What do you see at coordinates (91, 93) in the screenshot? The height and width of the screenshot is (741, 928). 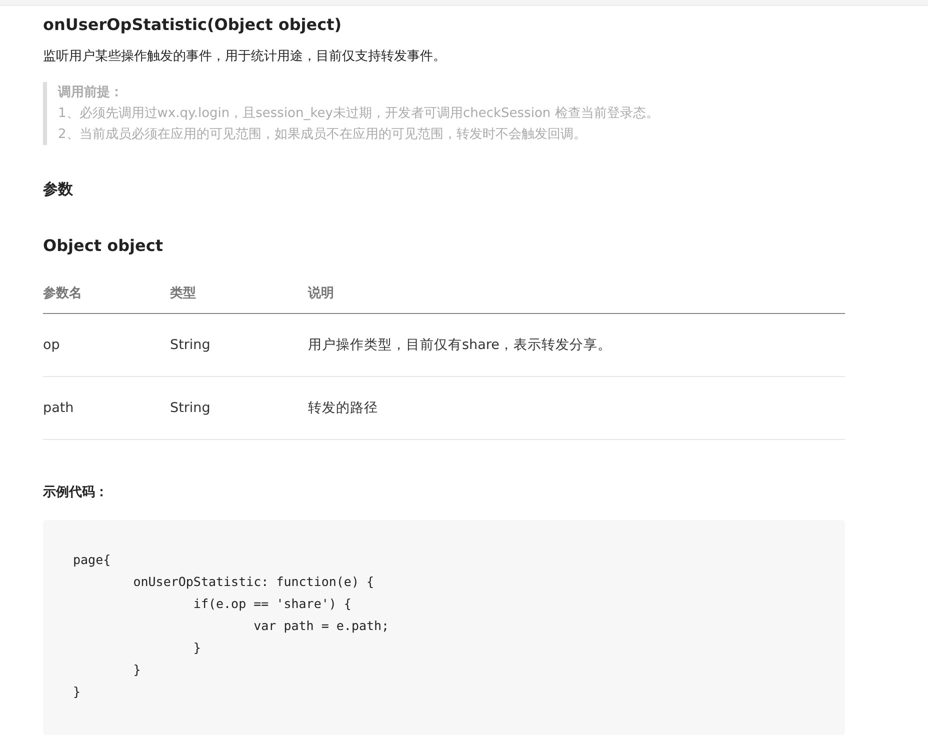 I see `note-heading: 调用前提：` at bounding box center [91, 93].